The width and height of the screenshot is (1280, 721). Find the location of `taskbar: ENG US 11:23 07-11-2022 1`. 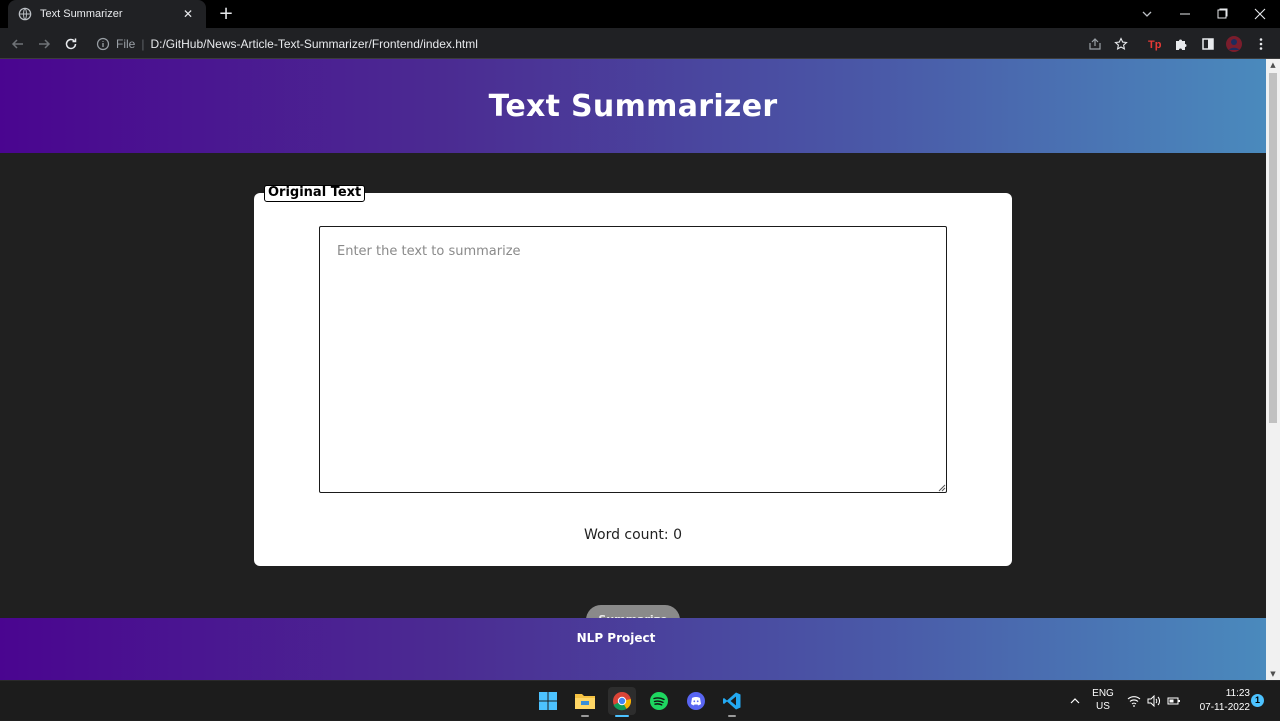

taskbar: ENG US 11:23 07-11-2022 1 is located at coordinates (640, 700).